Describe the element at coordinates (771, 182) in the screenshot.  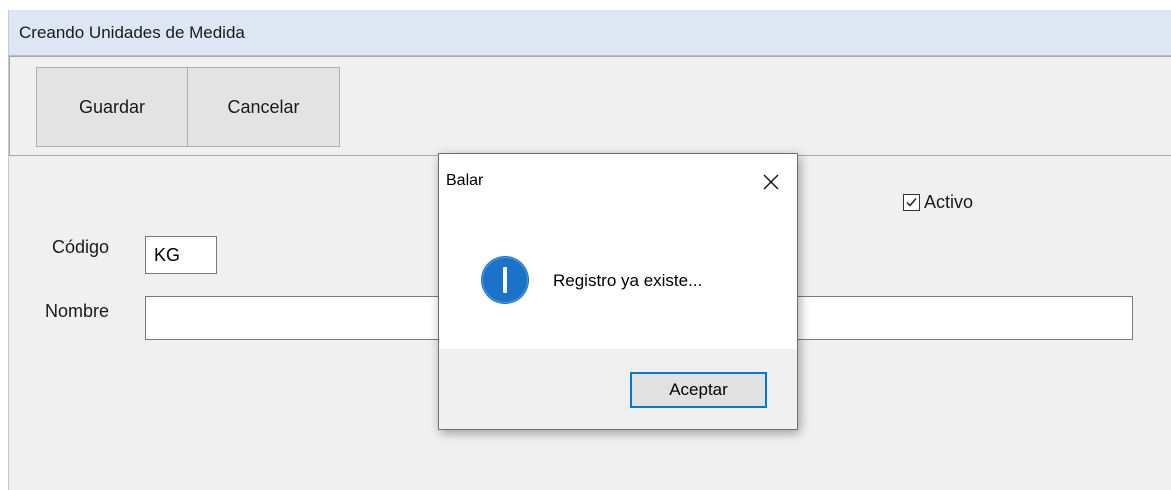
I see `close-icon` at that location.